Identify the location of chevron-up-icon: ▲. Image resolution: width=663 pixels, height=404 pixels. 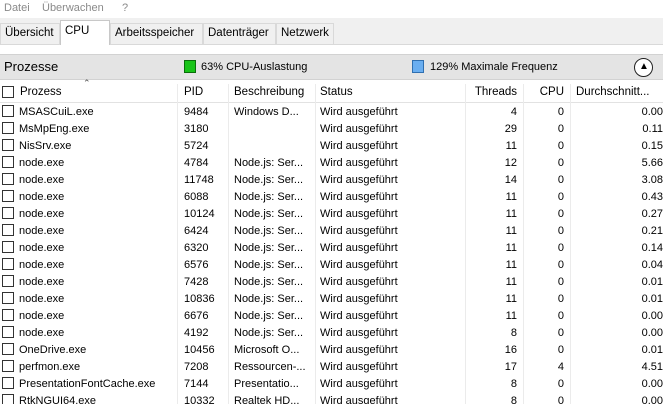
(644, 66).